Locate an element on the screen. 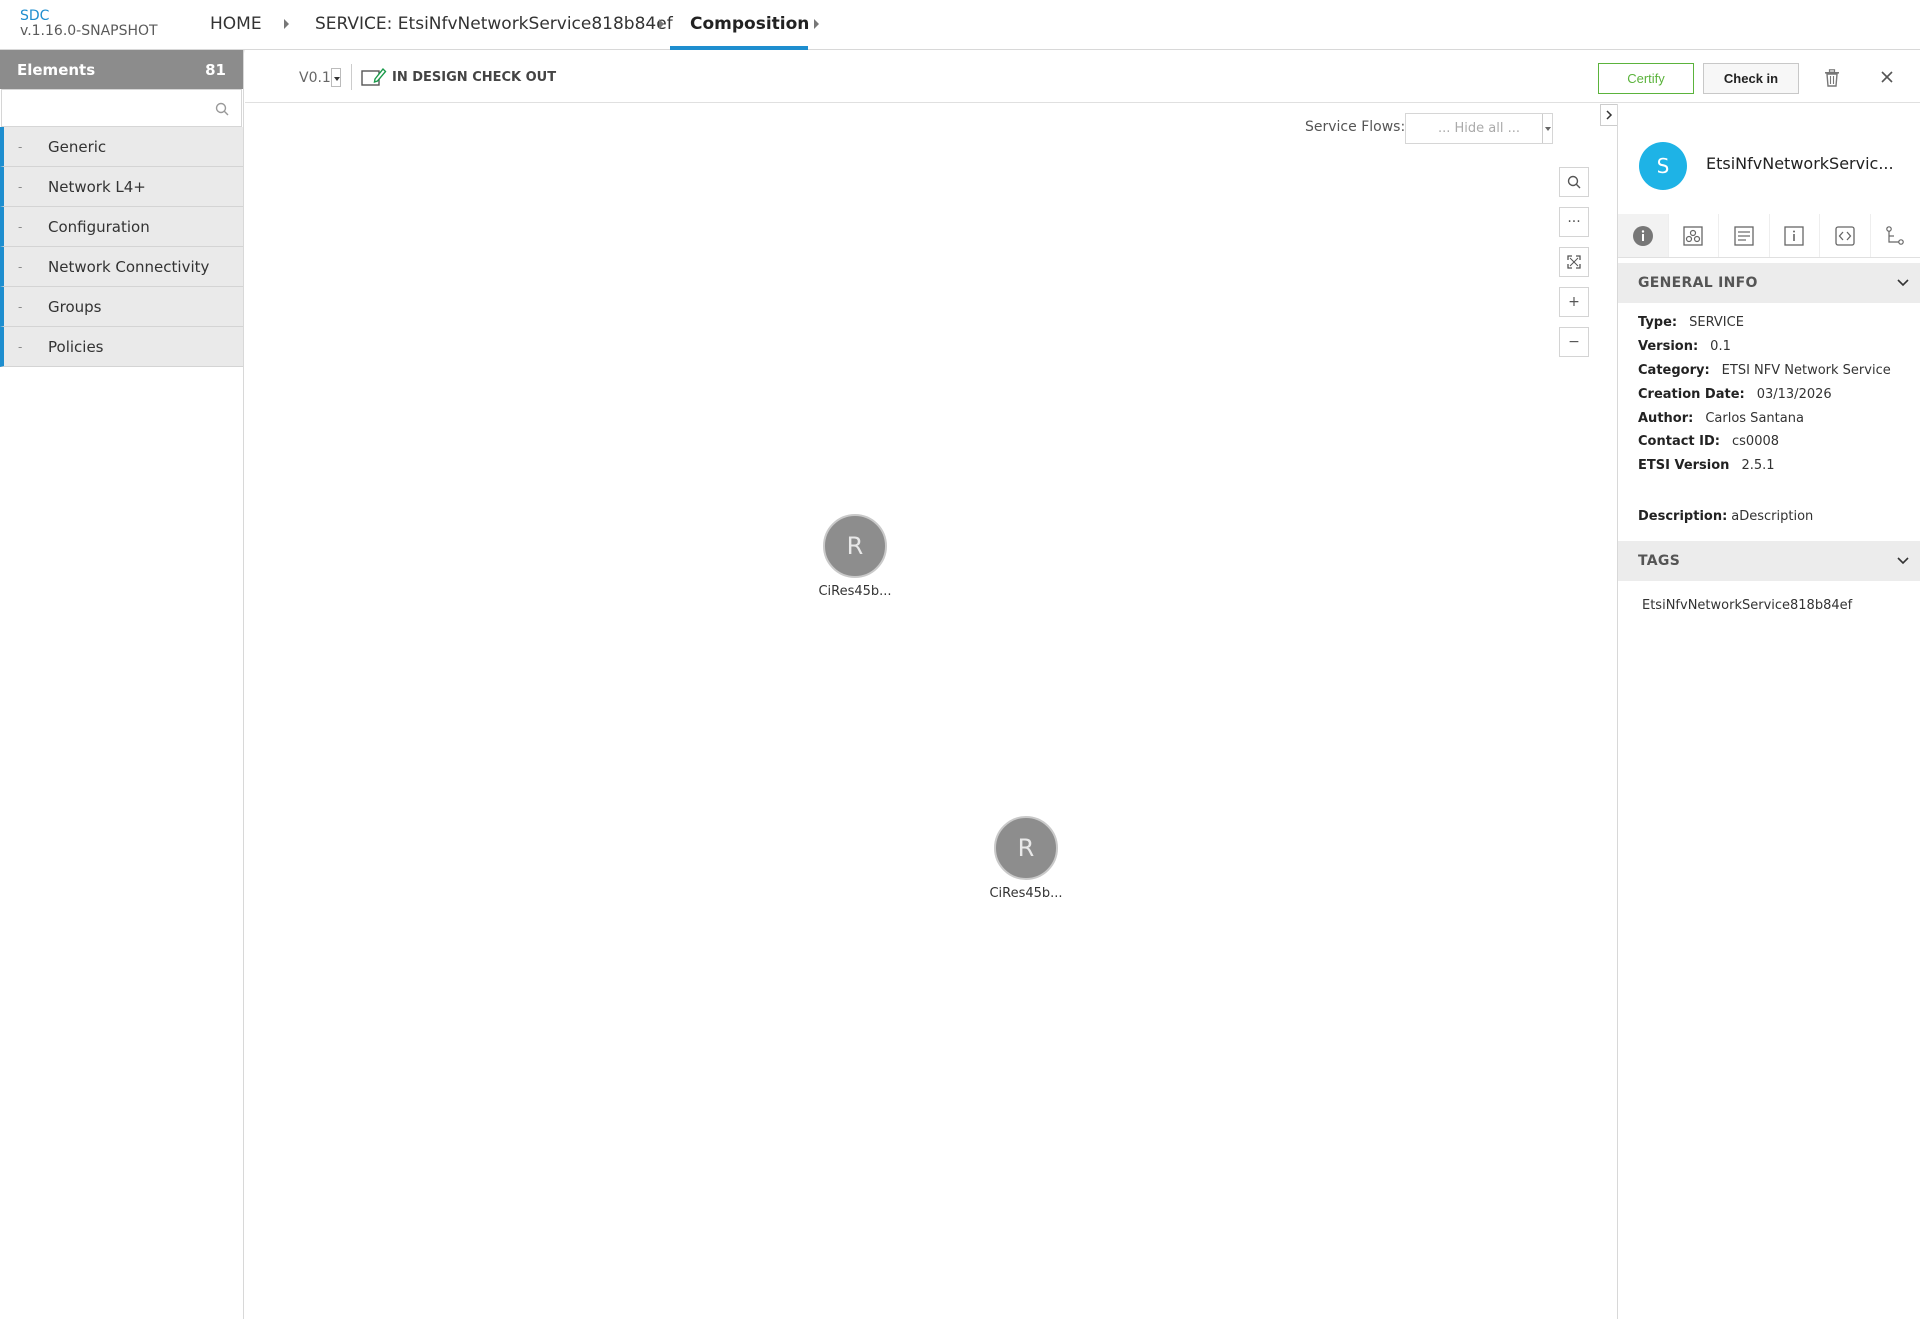  category-network-l4: - Network L4+ is located at coordinates (121, 187).